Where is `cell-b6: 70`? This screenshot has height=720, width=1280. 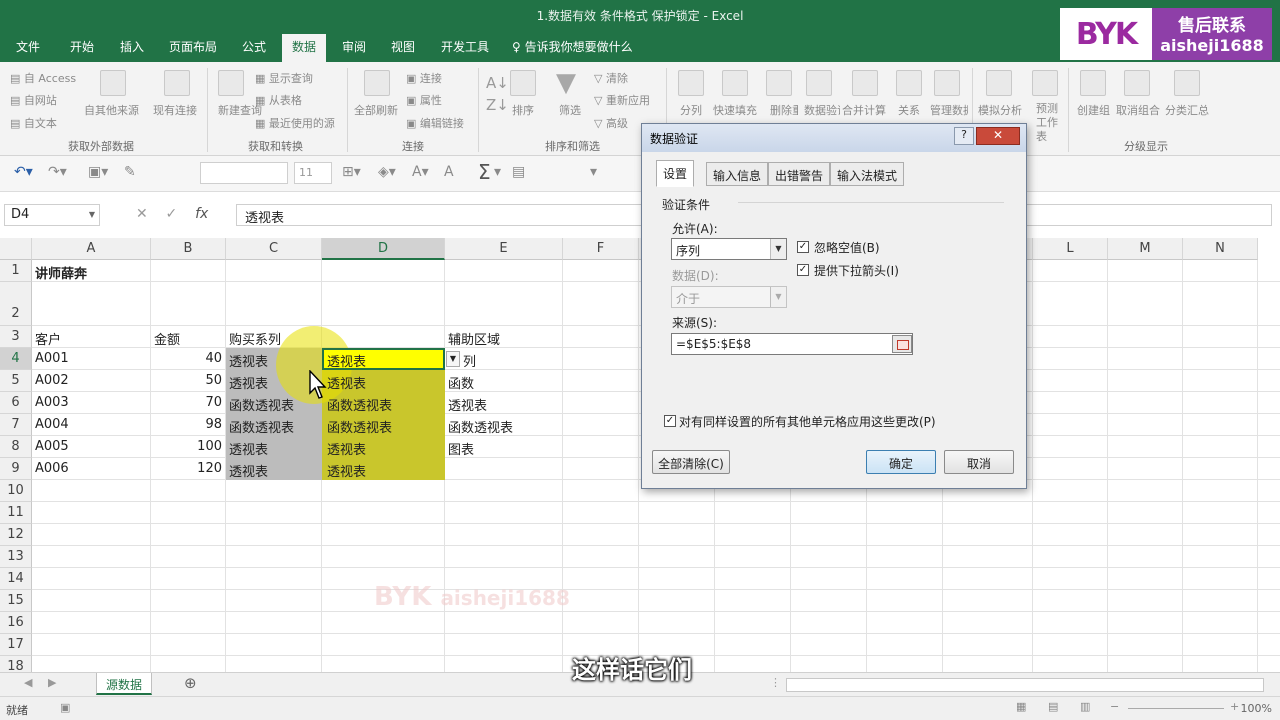 cell-b6: 70 is located at coordinates (188, 402).